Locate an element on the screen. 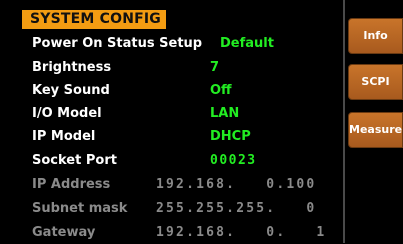  info-softkey: Info is located at coordinates (375, 36).